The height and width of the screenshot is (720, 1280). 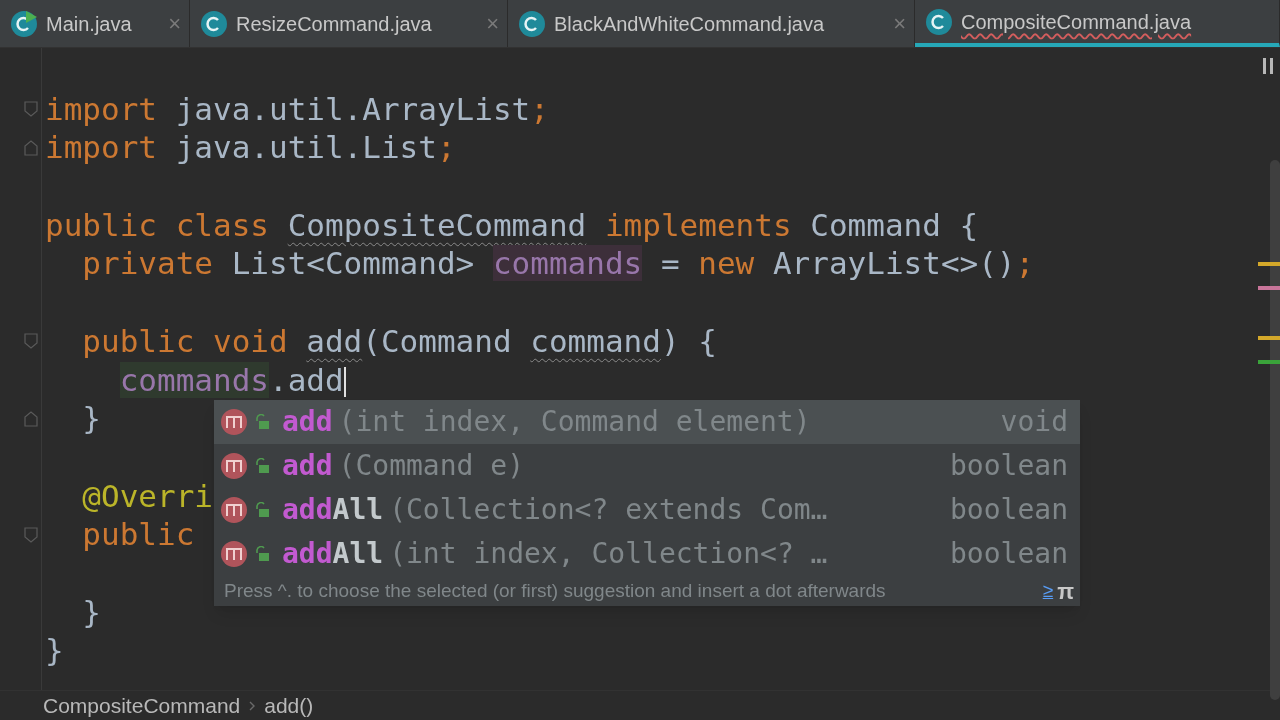 What do you see at coordinates (894, 263) in the screenshot?
I see `code-token: ArrayList<>()` at bounding box center [894, 263].